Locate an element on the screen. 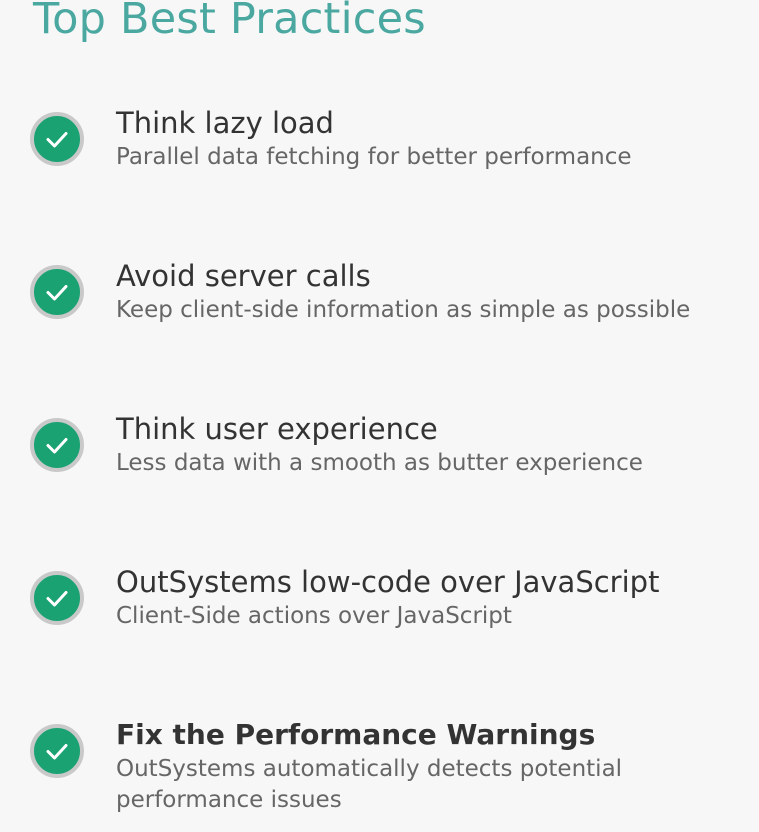  page-title: Top Best Practices is located at coordinates (229, 22).